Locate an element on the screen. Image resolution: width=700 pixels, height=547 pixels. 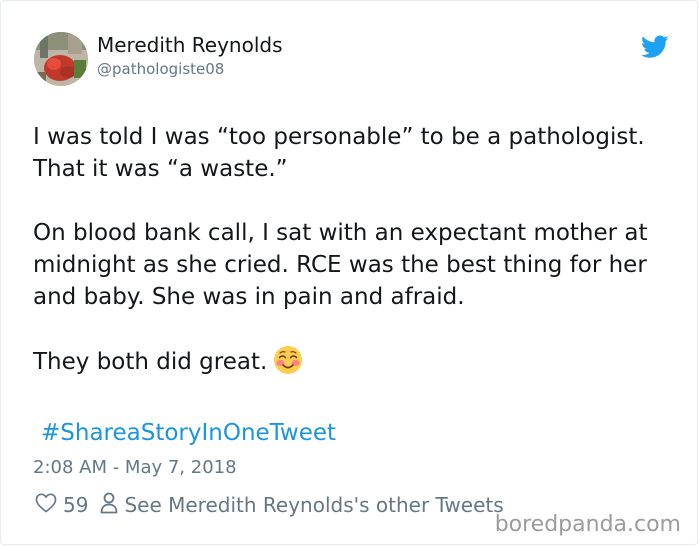
like-count: 59 is located at coordinates (76, 505).